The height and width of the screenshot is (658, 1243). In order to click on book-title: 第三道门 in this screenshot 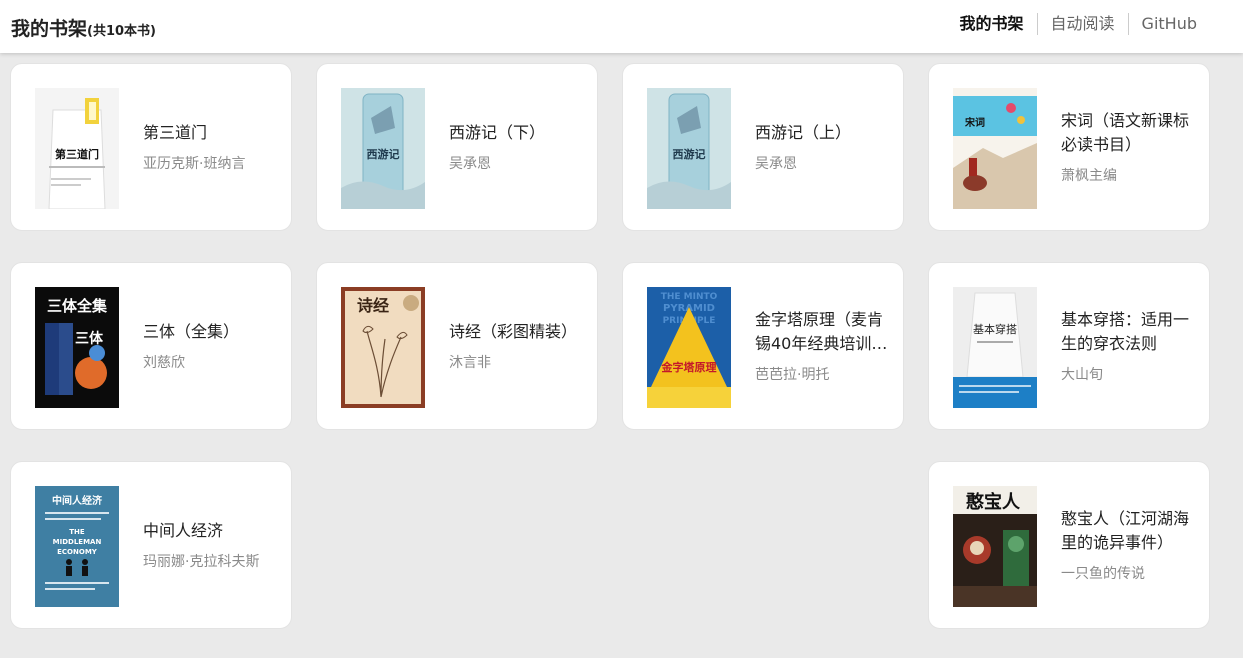, I will do `click(175, 132)`.